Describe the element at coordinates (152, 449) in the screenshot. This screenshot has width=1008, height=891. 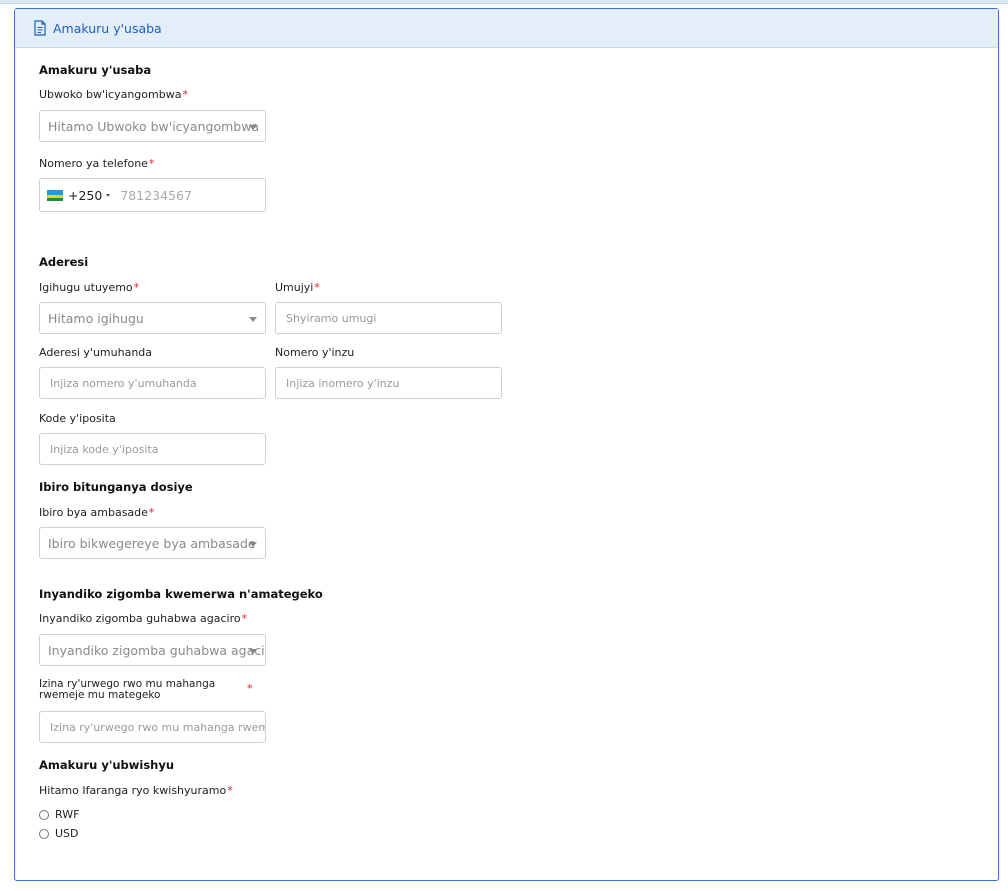
I see `postal-code-input: Injiza kode y'iposita` at that location.